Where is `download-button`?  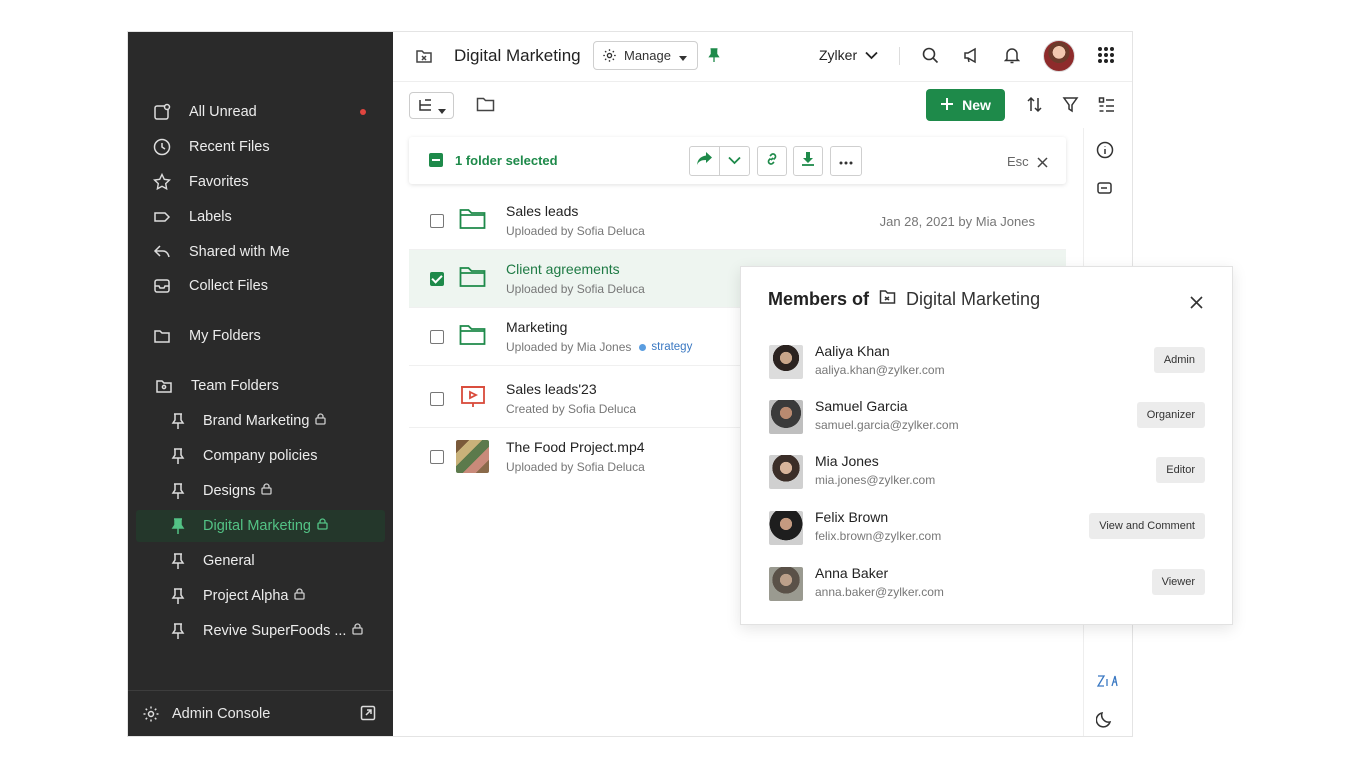
download-button is located at coordinates (808, 161).